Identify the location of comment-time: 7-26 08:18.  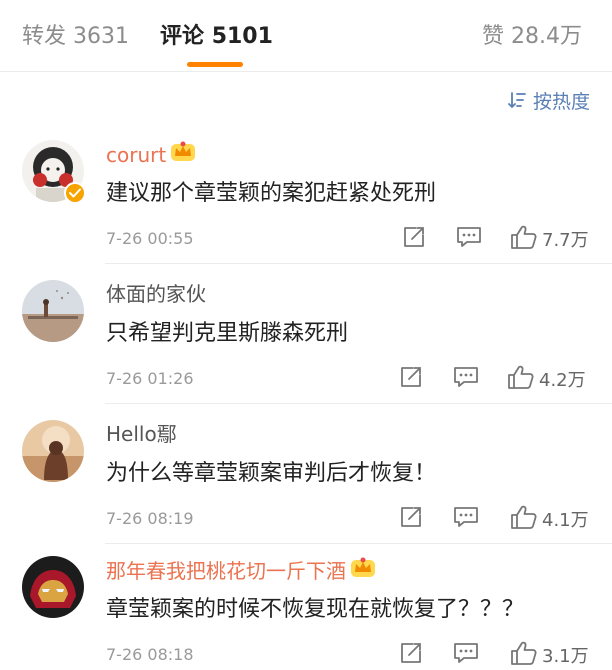
(150, 654).